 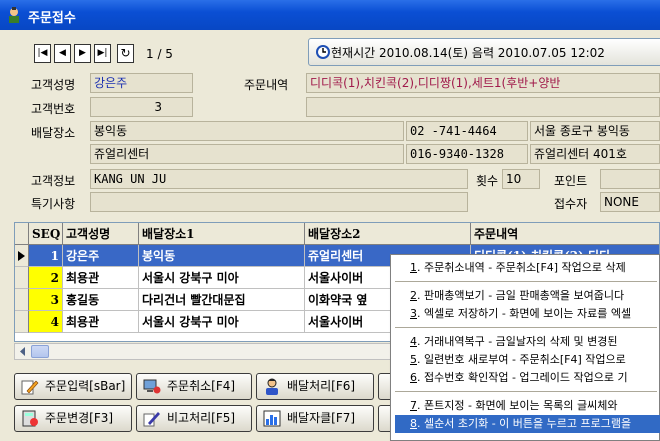 I want to click on menu-item-restore-history: 4. 거래내역복구 - 금일날자의 삭제 및 변경된, so click(x=527, y=342).